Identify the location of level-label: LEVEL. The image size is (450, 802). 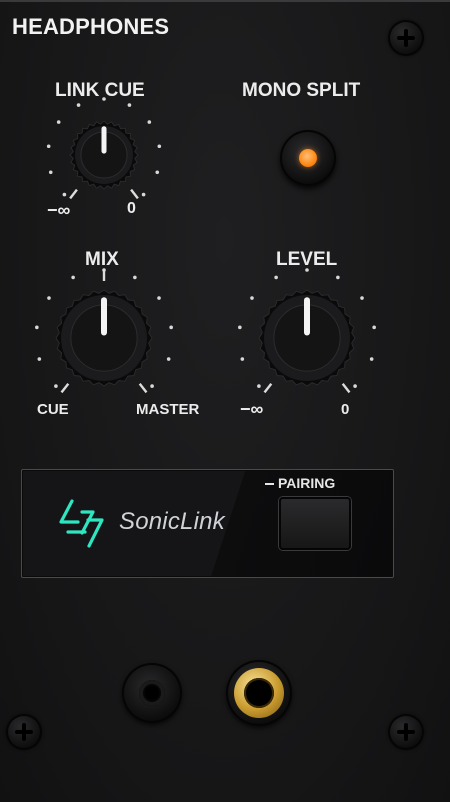
(307, 259).